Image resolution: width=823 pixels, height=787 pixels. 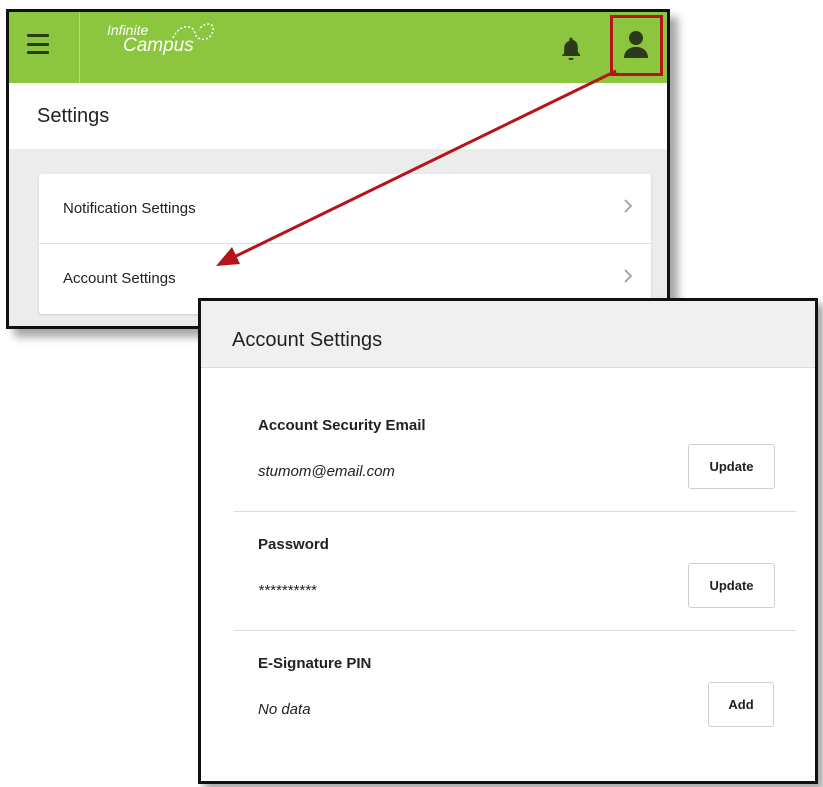 I want to click on section-value: No data, so click(x=284, y=709).